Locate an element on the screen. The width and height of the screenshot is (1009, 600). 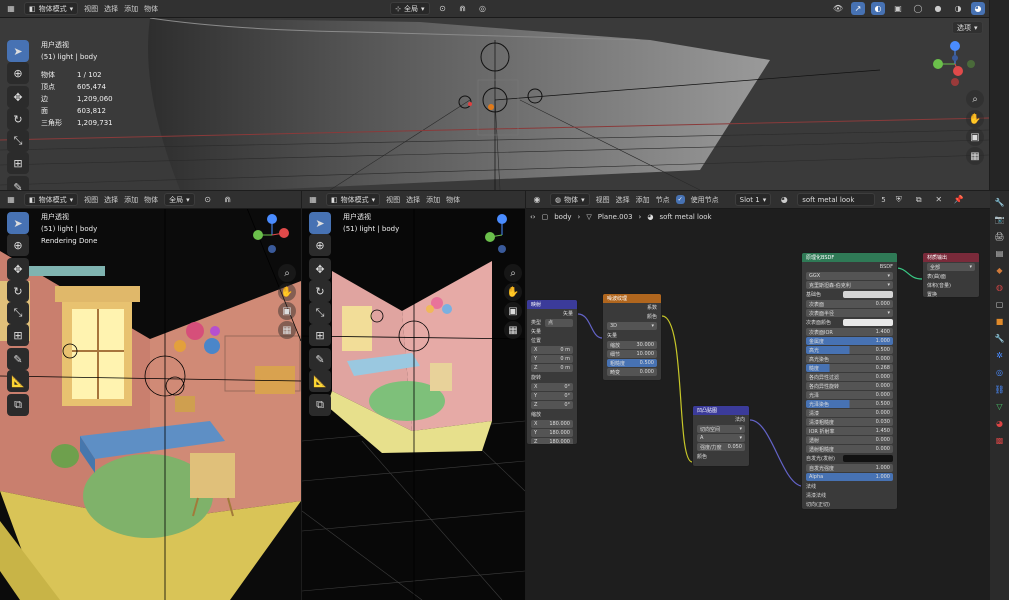
camera-icon: ▣ is located at coordinates (975, 137).